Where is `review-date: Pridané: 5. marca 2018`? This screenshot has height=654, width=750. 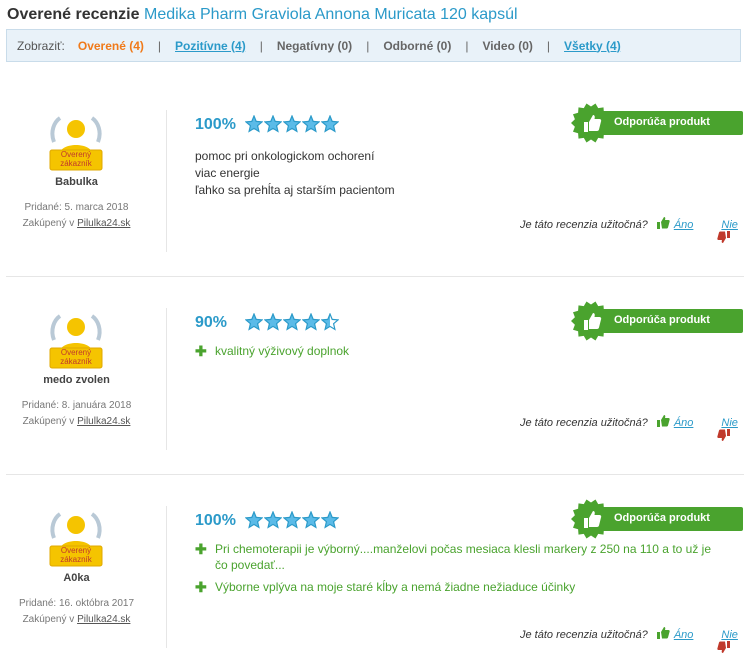
review-date: Pridané: 5. marca 2018 is located at coordinates (76, 207).